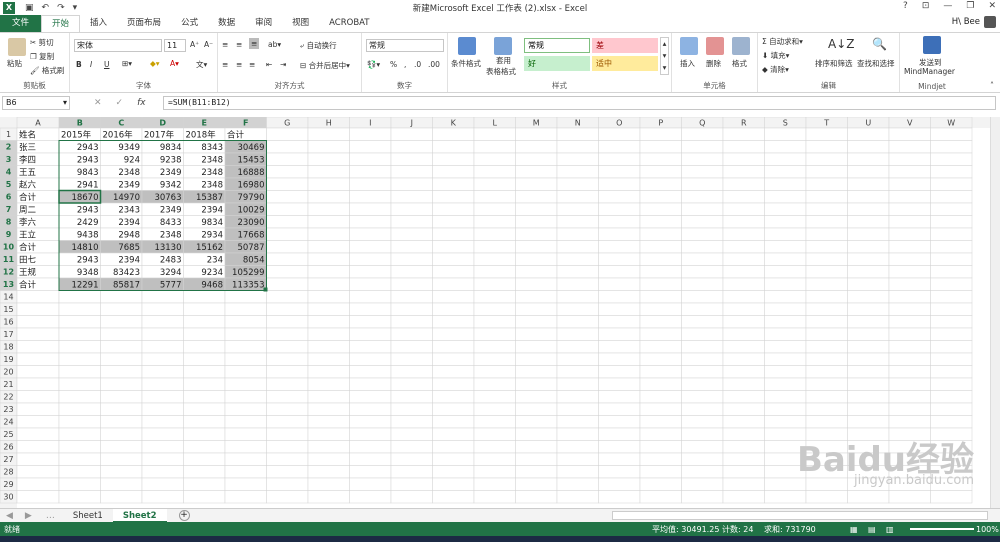  What do you see at coordinates (579, 103) in the screenshot?
I see `formula-input: =SUM(B11:B12)` at bounding box center [579, 103].